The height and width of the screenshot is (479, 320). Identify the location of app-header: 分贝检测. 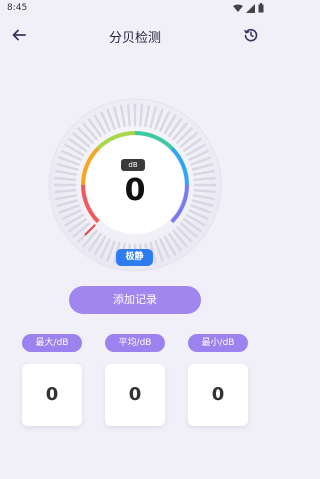
(135, 35).